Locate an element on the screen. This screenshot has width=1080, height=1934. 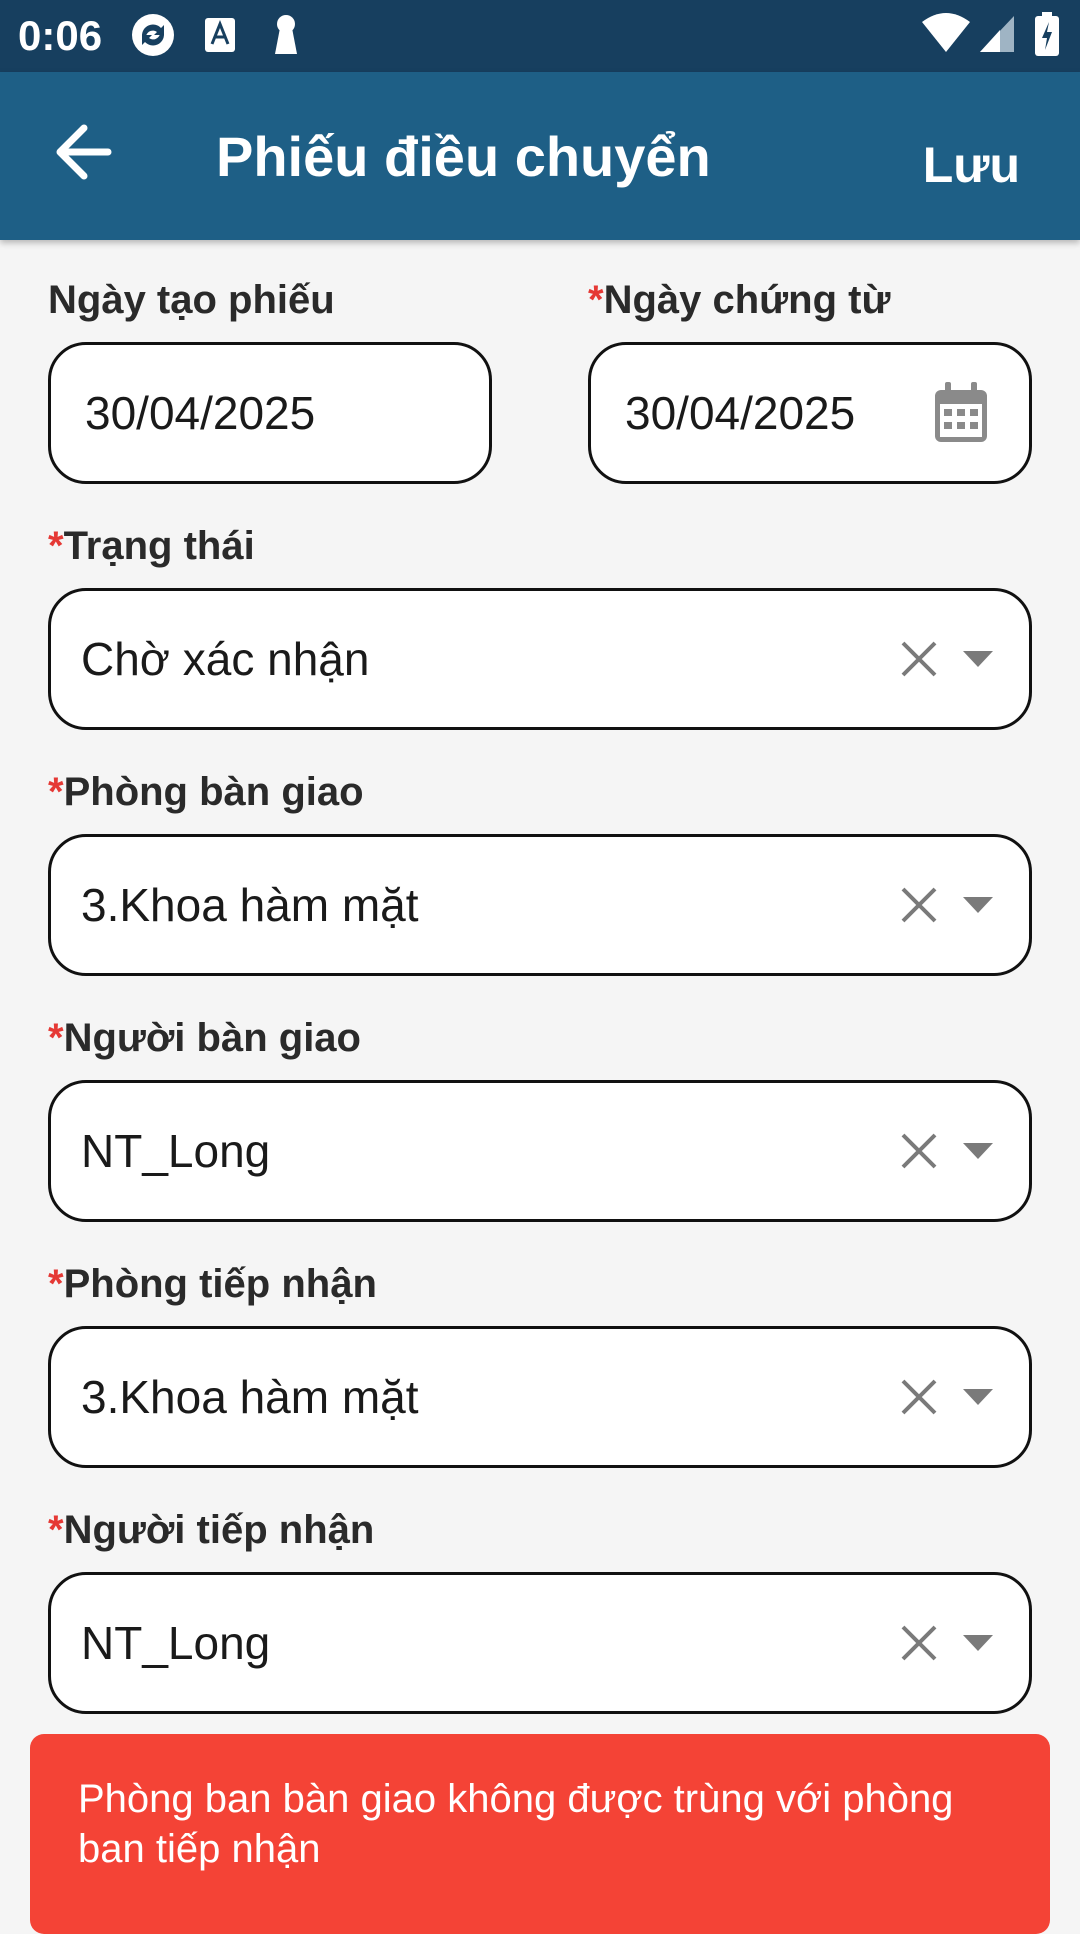
receiving-person-value: NT_Long is located at coordinates (176, 1643).